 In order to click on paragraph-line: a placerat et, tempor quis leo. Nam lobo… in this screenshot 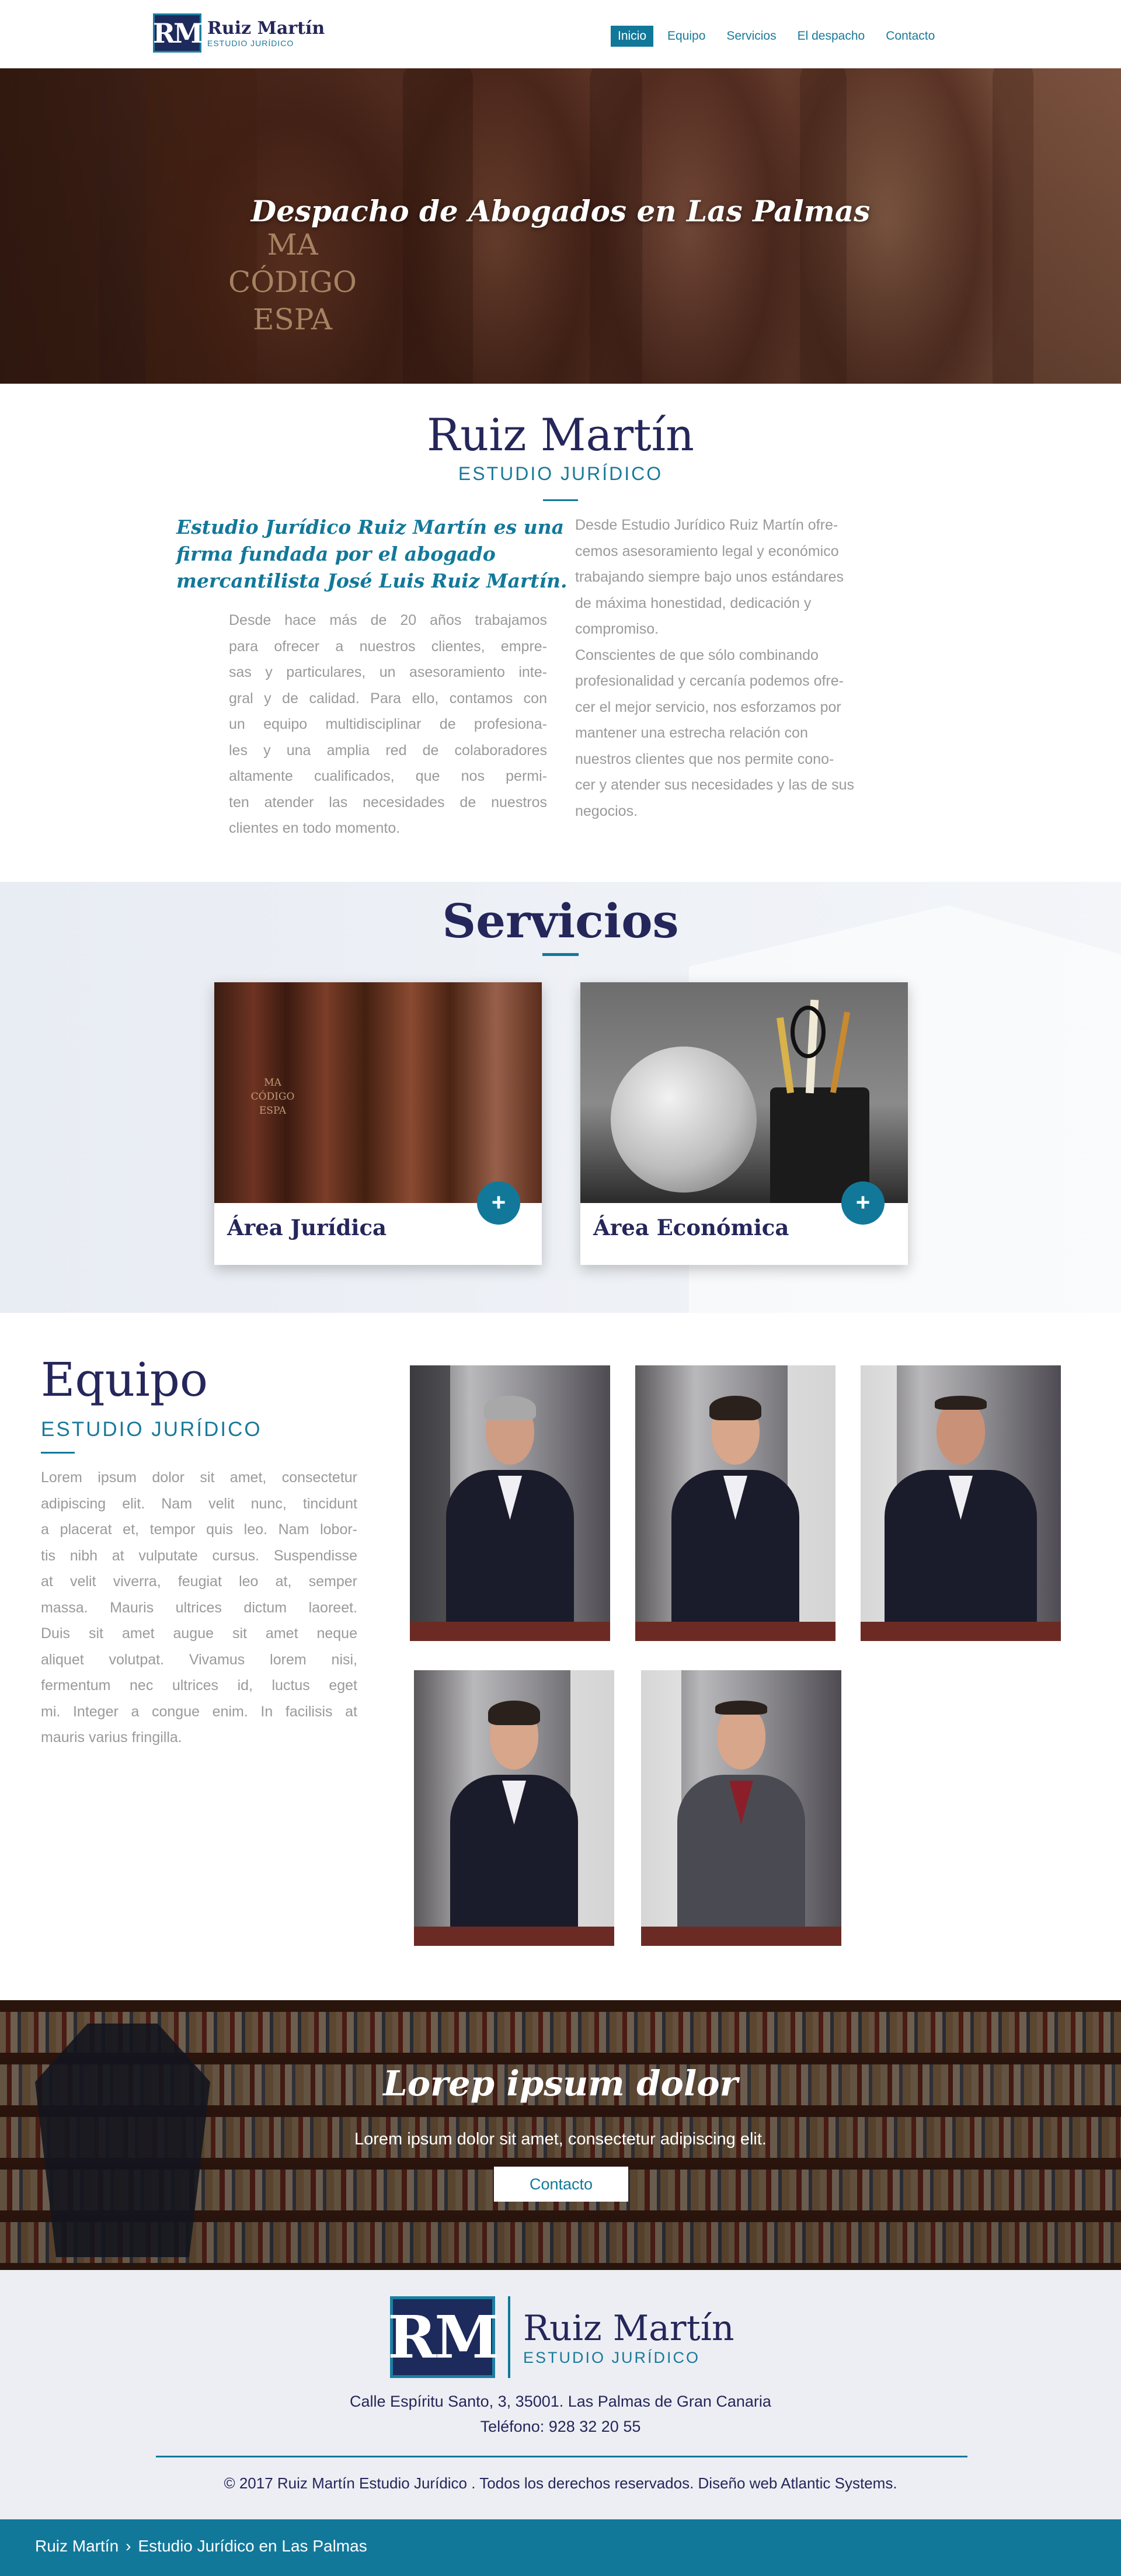, I will do `click(199, 1529)`.